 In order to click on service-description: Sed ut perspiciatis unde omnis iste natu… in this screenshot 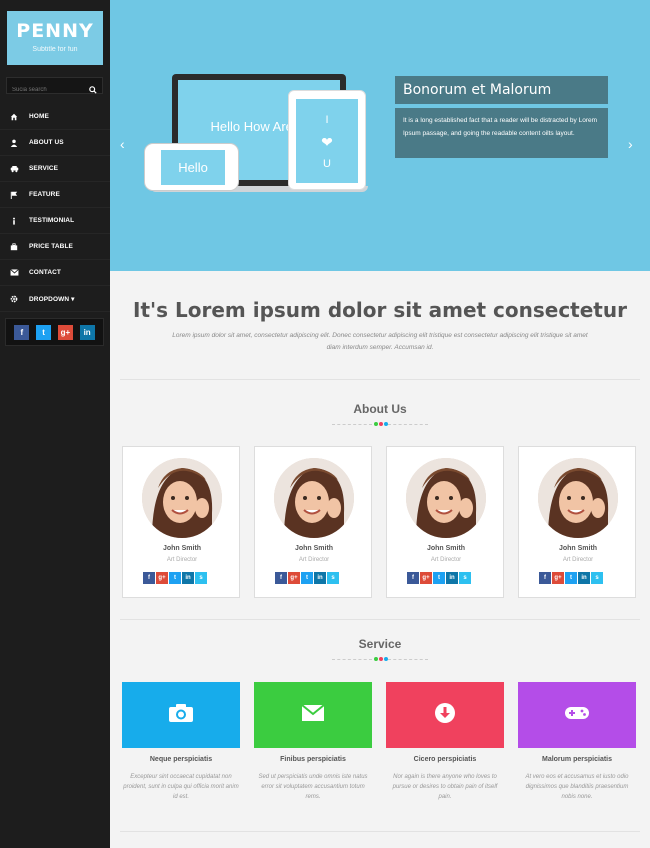, I will do `click(313, 787)`.